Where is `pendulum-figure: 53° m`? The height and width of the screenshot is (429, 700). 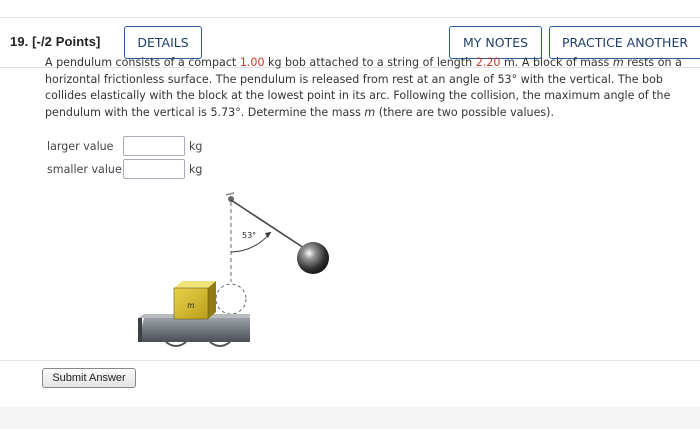
pendulum-figure: 53° m is located at coordinates (240, 277).